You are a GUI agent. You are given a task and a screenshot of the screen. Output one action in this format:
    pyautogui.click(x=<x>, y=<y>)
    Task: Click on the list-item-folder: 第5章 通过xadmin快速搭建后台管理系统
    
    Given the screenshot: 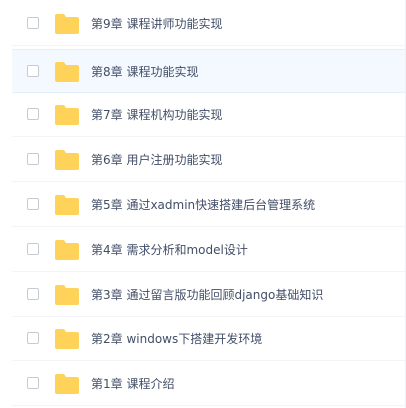 What is the action you would take?
    pyautogui.click(x=209, y=205)
    